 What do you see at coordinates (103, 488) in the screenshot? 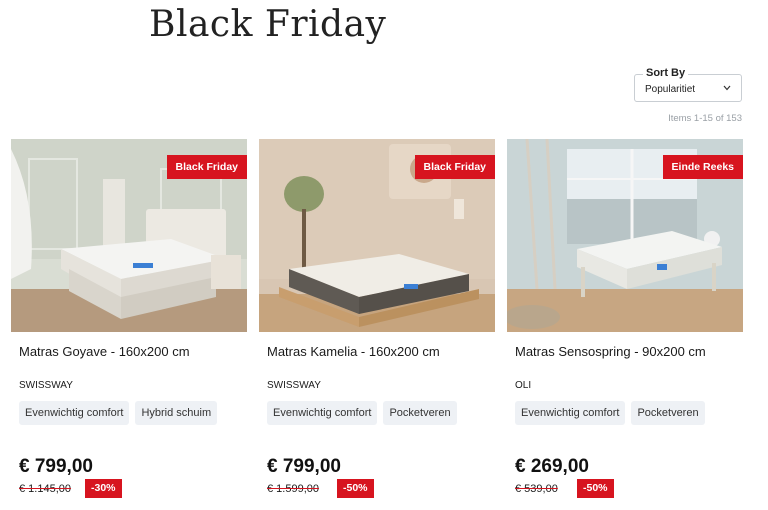
I see `discount-badge: -30%` at bounding box center [103, 488].